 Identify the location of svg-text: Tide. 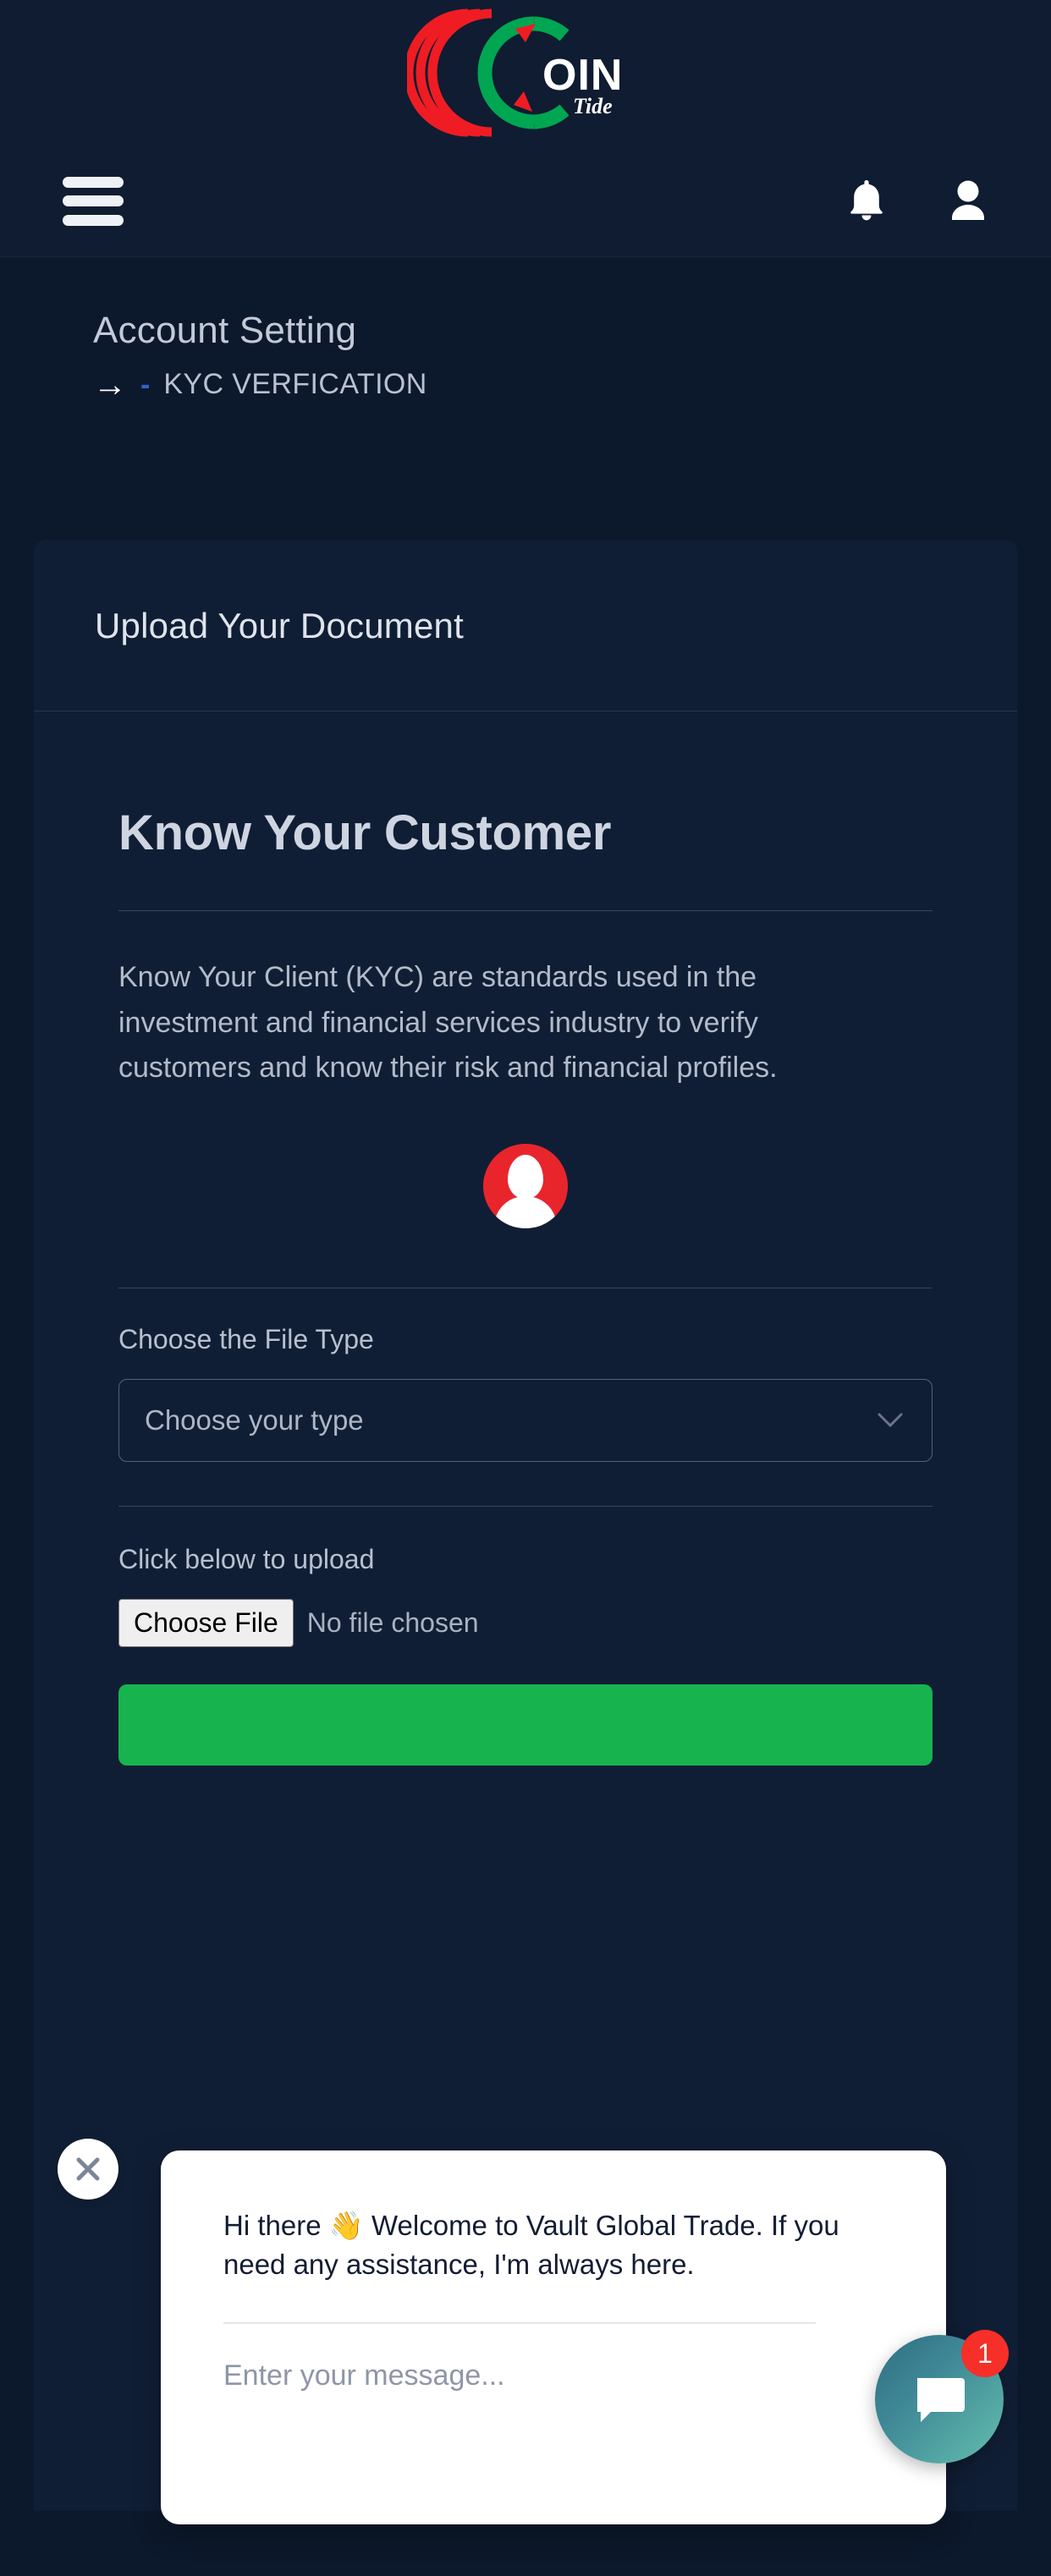
(593, 106).